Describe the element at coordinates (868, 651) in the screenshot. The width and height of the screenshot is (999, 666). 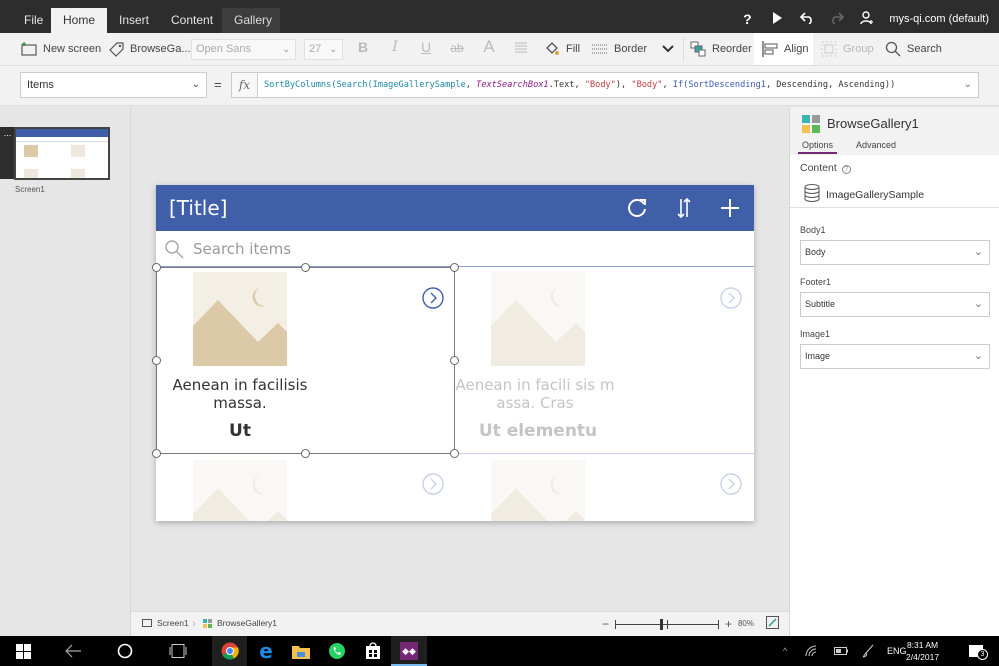
I see `pen-icon` at that location.